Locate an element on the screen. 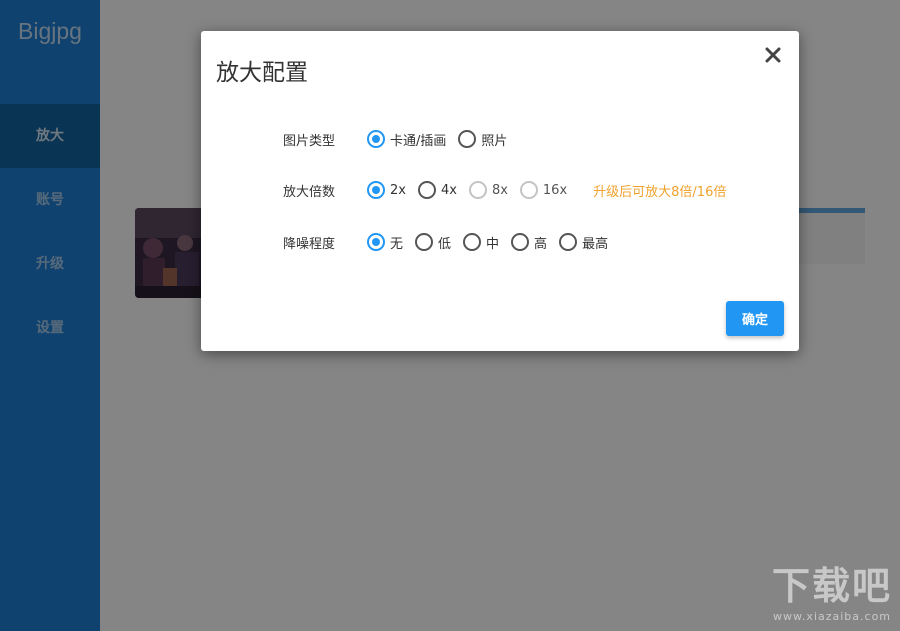 This screenshot has width=900, height=631. image-type-cartoon-option: 卡通/插画 is located at coordinates (406, 139).